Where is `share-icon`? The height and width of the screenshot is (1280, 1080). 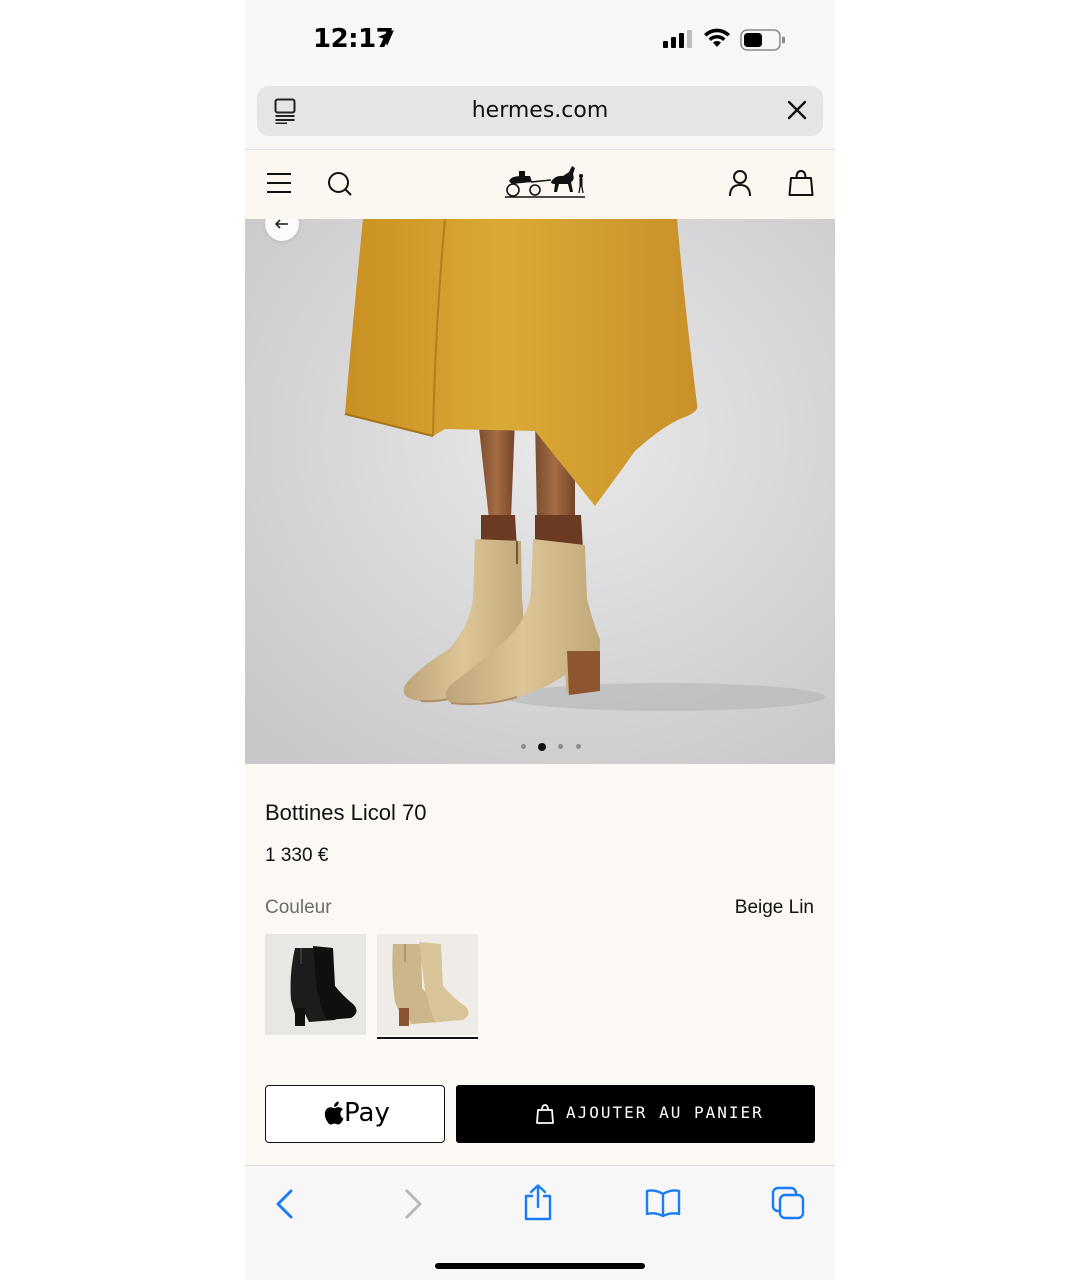
share-icon is located at coordinates (538, 1203).